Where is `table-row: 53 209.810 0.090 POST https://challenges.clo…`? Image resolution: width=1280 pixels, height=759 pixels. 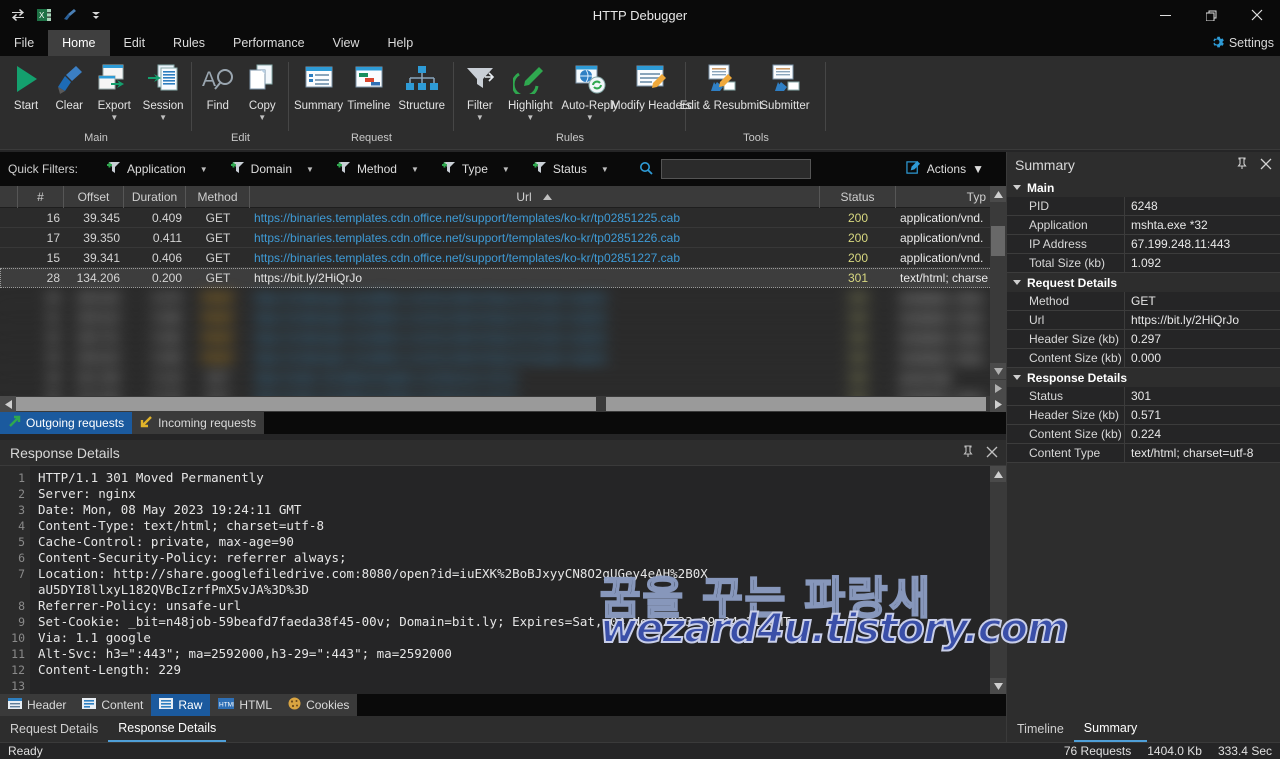 table-row: 53 209.810 0.090 POST https://challenges.clo… is located at coordinates (503, 358).